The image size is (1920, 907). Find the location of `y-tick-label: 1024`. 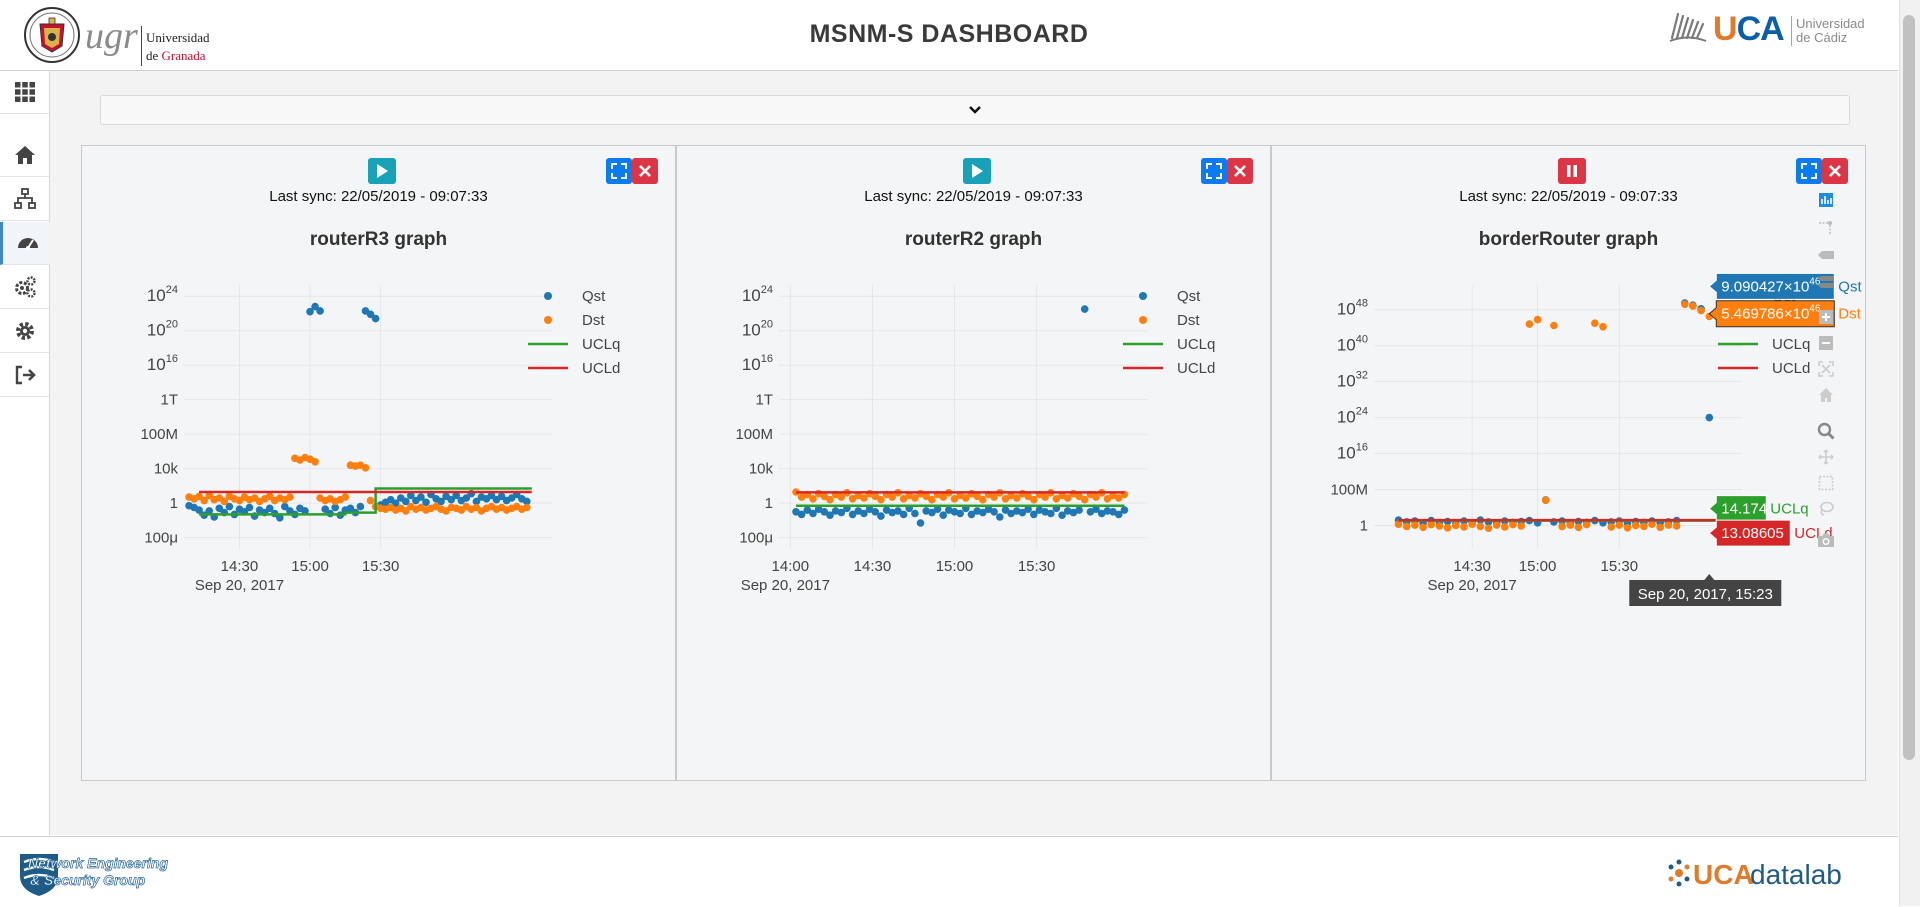

y-tick-label: 1024 is located at coordinates (1352, 416).